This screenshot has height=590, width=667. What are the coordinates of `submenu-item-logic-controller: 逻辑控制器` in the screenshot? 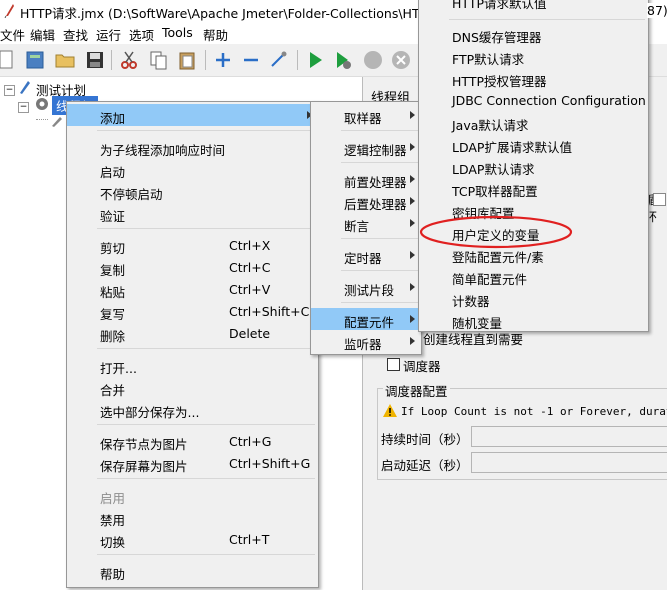 It's located at (366, 147).